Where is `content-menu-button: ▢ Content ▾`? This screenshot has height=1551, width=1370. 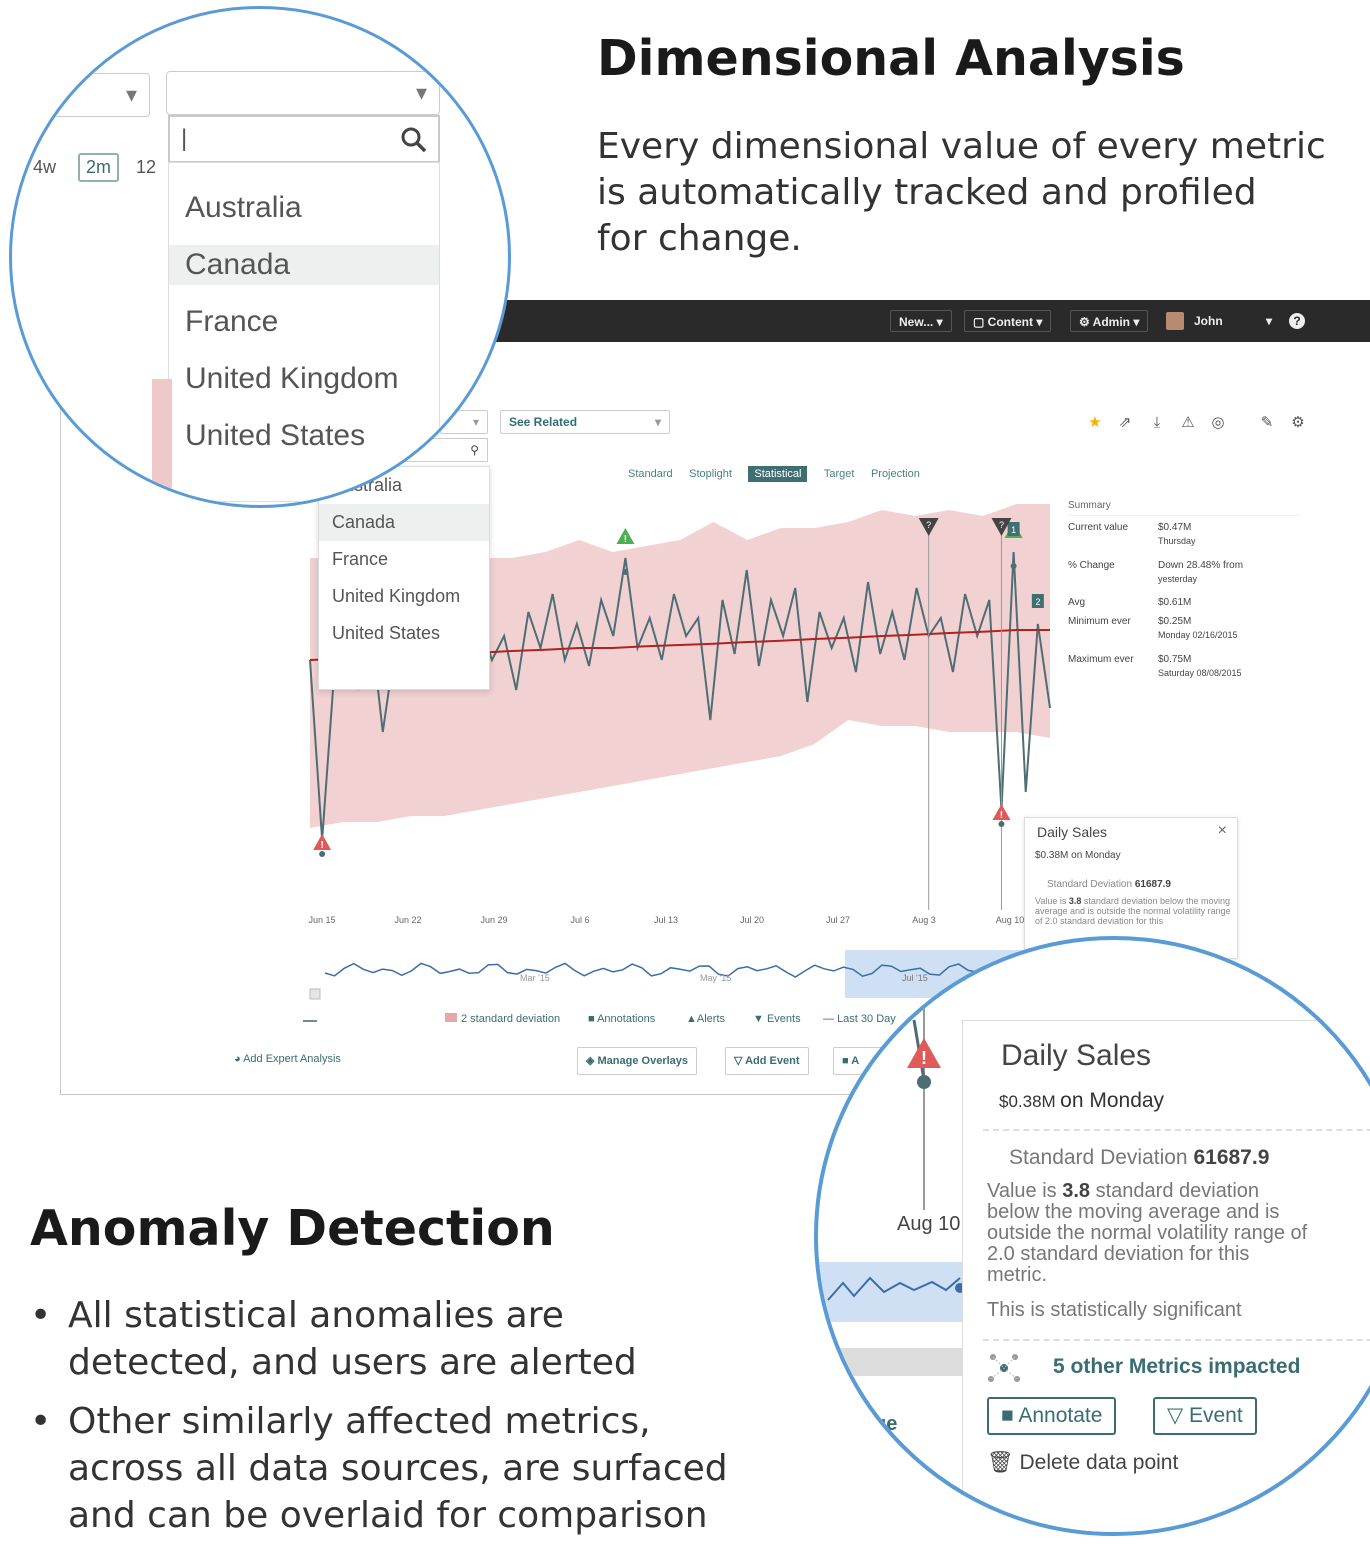 content-menu-button: ▢ Content ▾ is located at coordinates (1008, 321).